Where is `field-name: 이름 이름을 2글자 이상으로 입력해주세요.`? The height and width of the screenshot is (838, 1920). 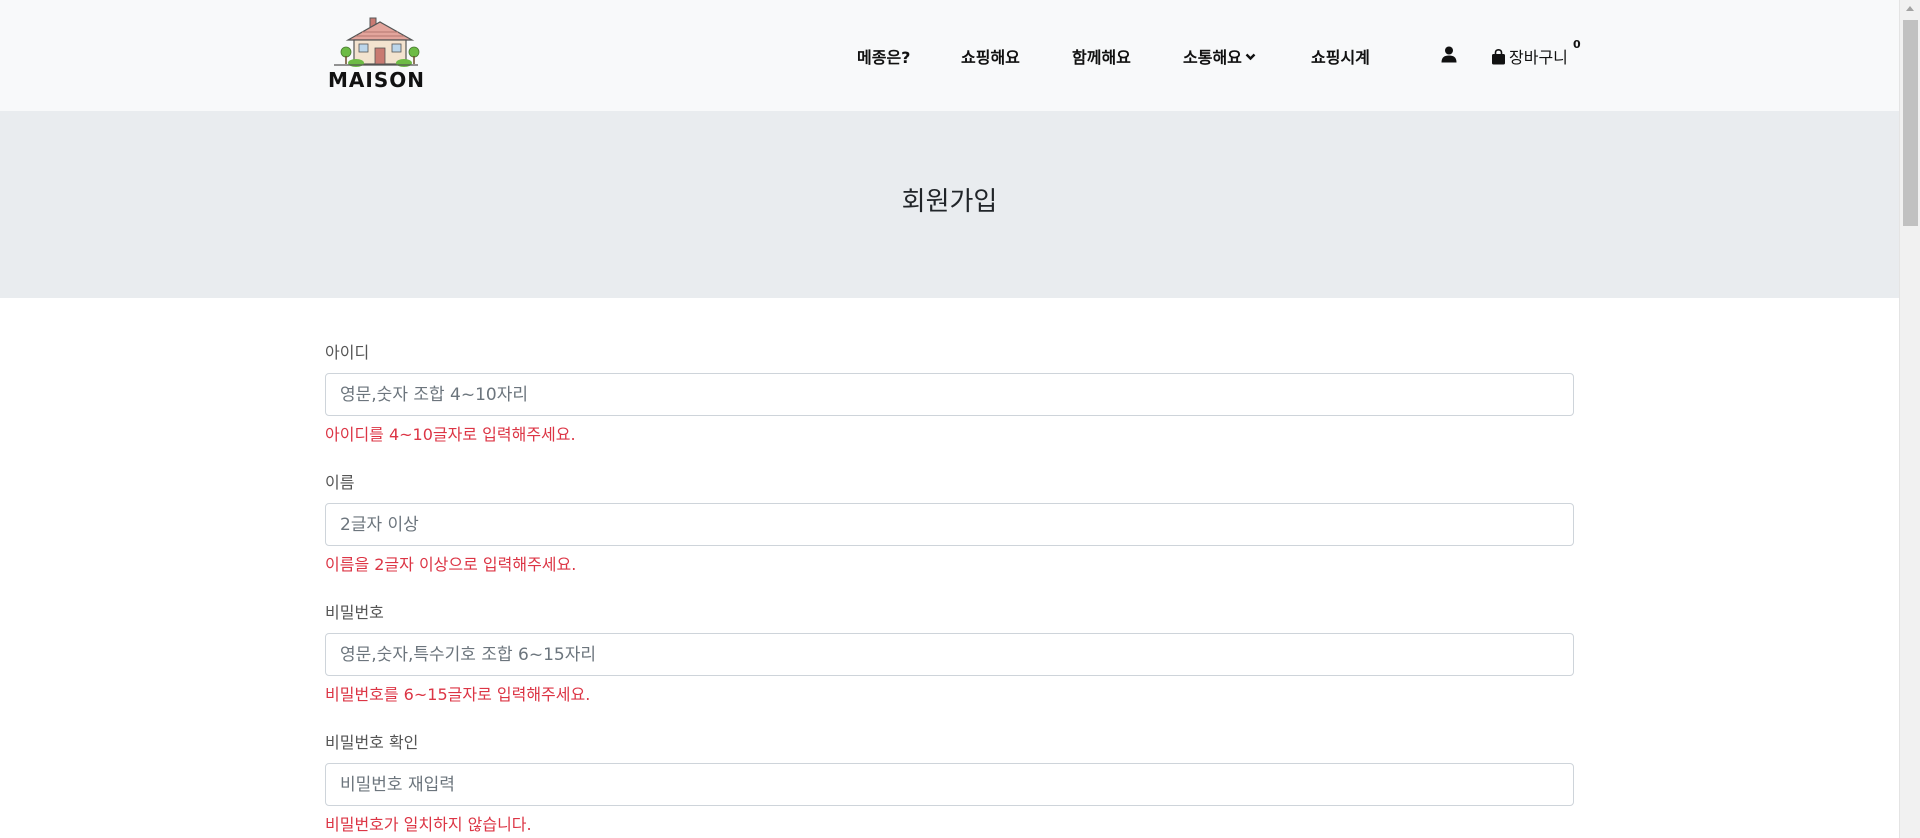
field-name: 이름 이름을 2글자 이상으로 입력해주세요. is located at coordinates (949, 530).